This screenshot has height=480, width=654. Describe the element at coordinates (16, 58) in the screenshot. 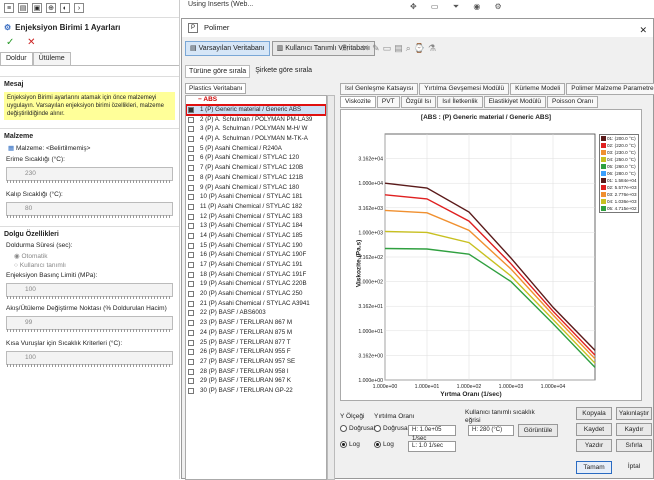

I see `tab-fill: Doldur` at that location.